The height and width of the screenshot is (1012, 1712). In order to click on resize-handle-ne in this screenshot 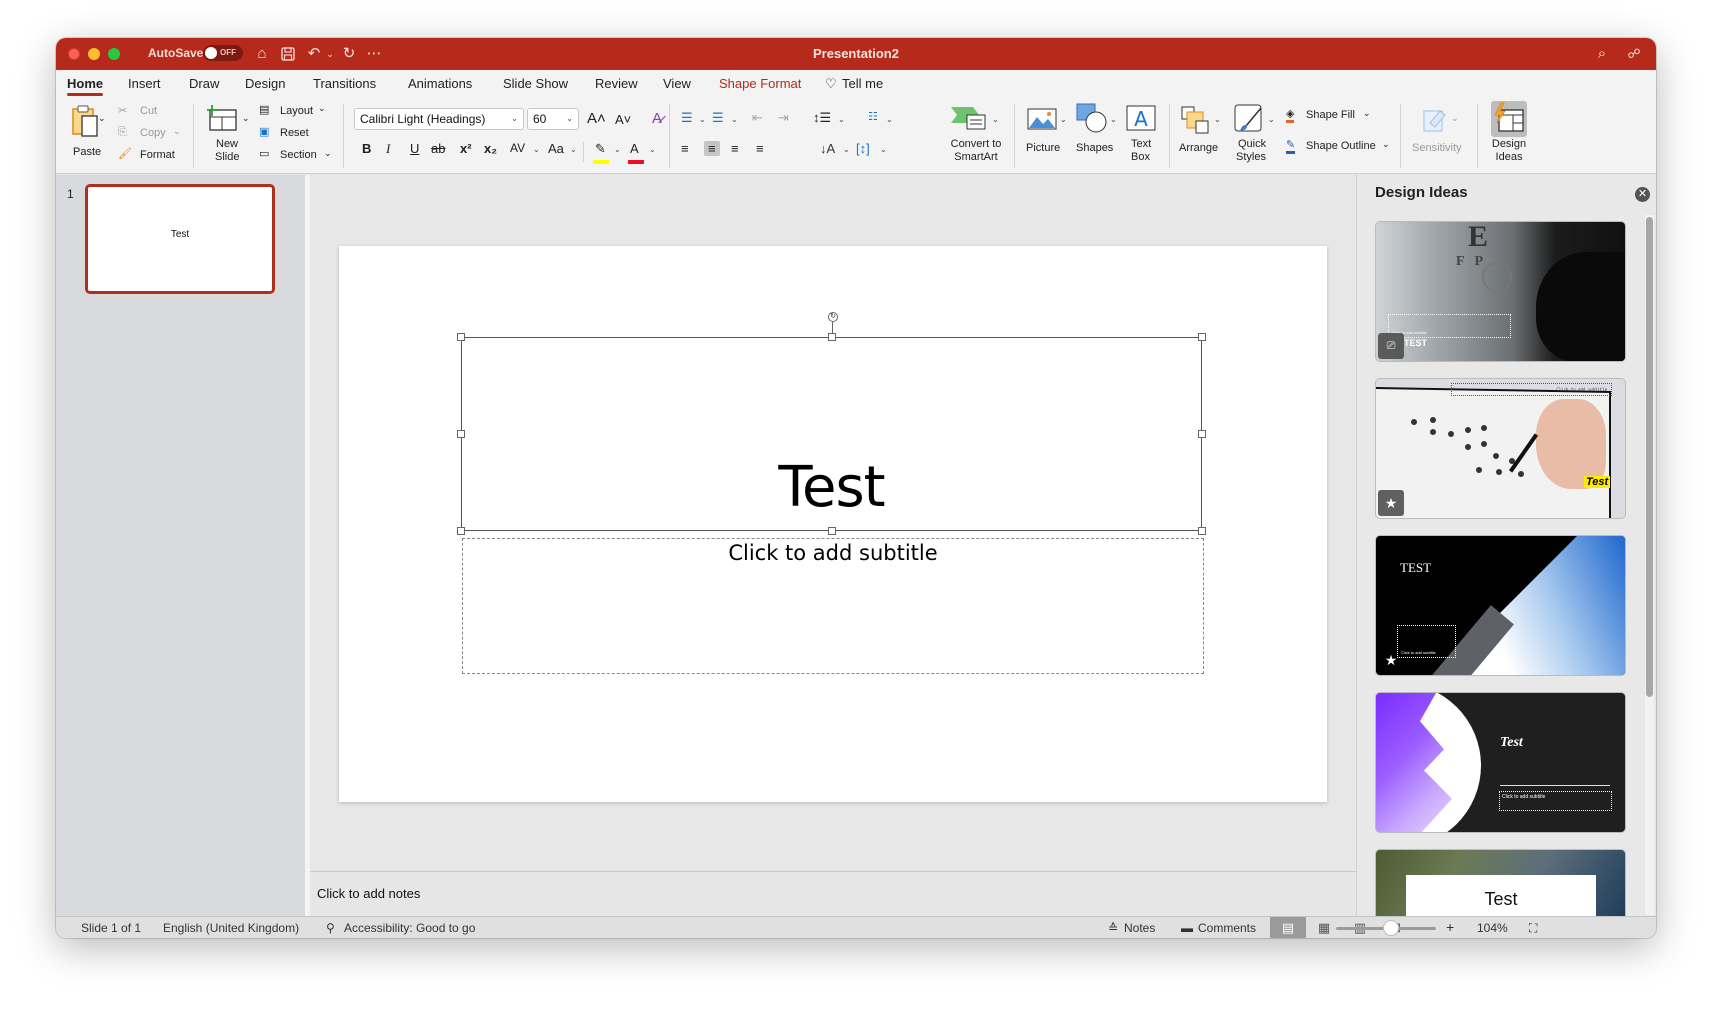, I will do `click(1202, 337)`.